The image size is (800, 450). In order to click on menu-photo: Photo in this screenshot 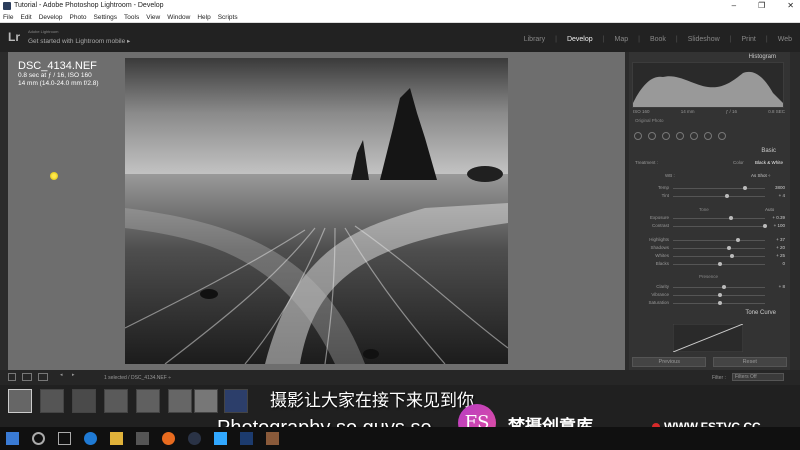, I will do `click(78, 17)`.